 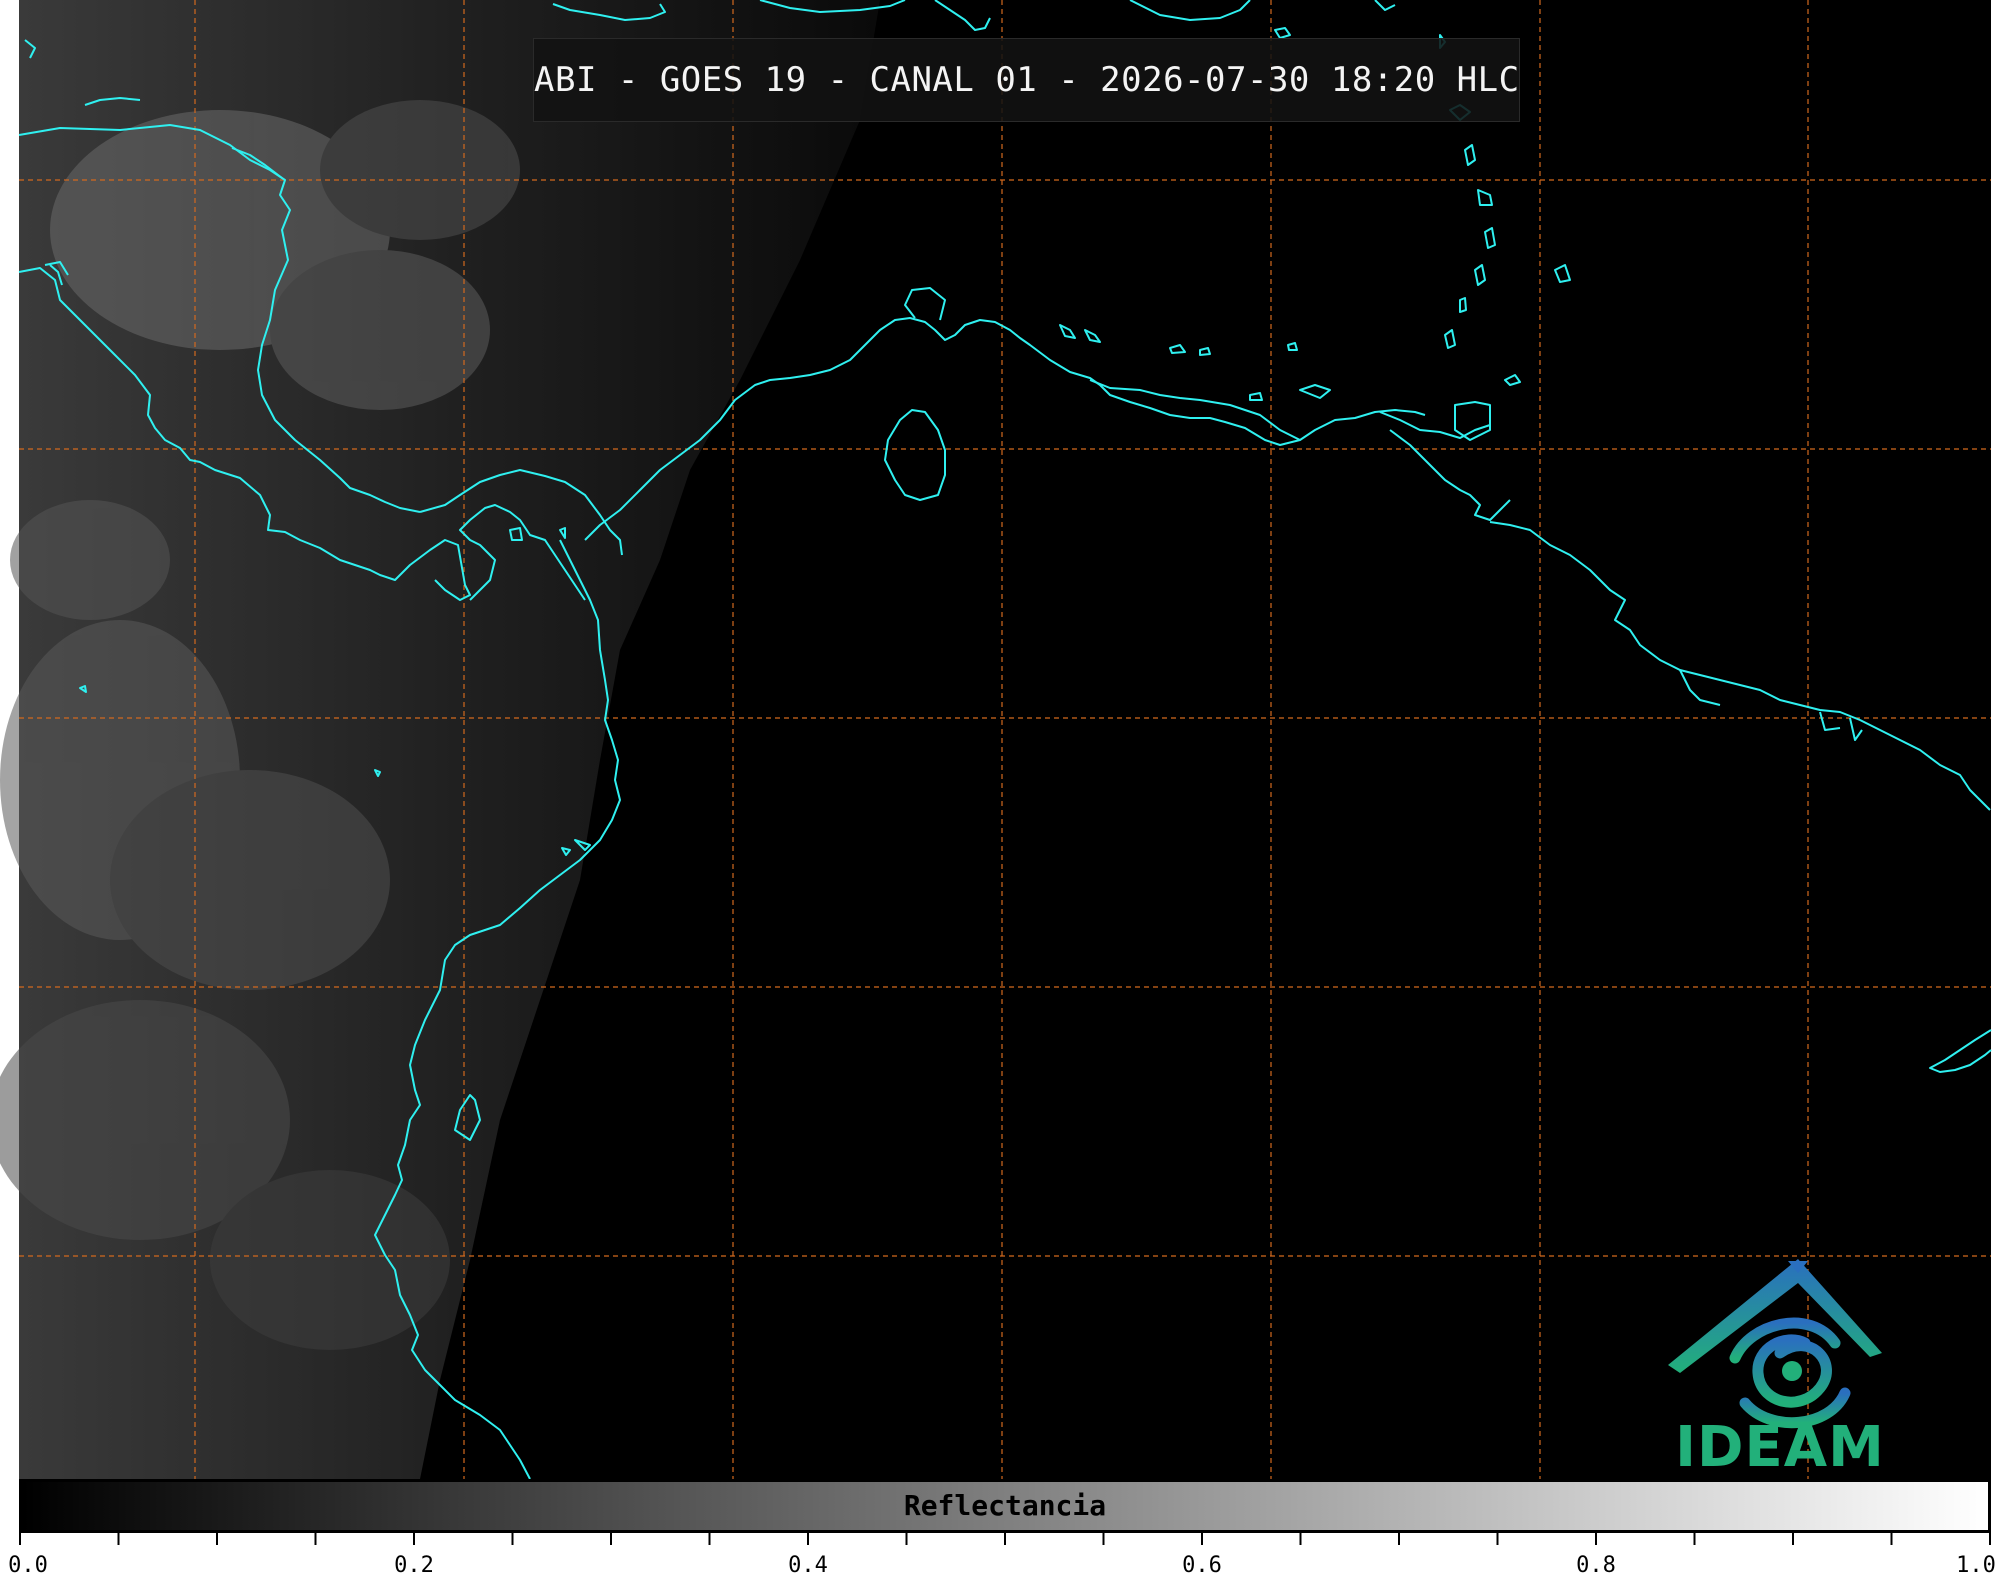 I want to click on colorbar-axis, so click(x=1005, y=1539).